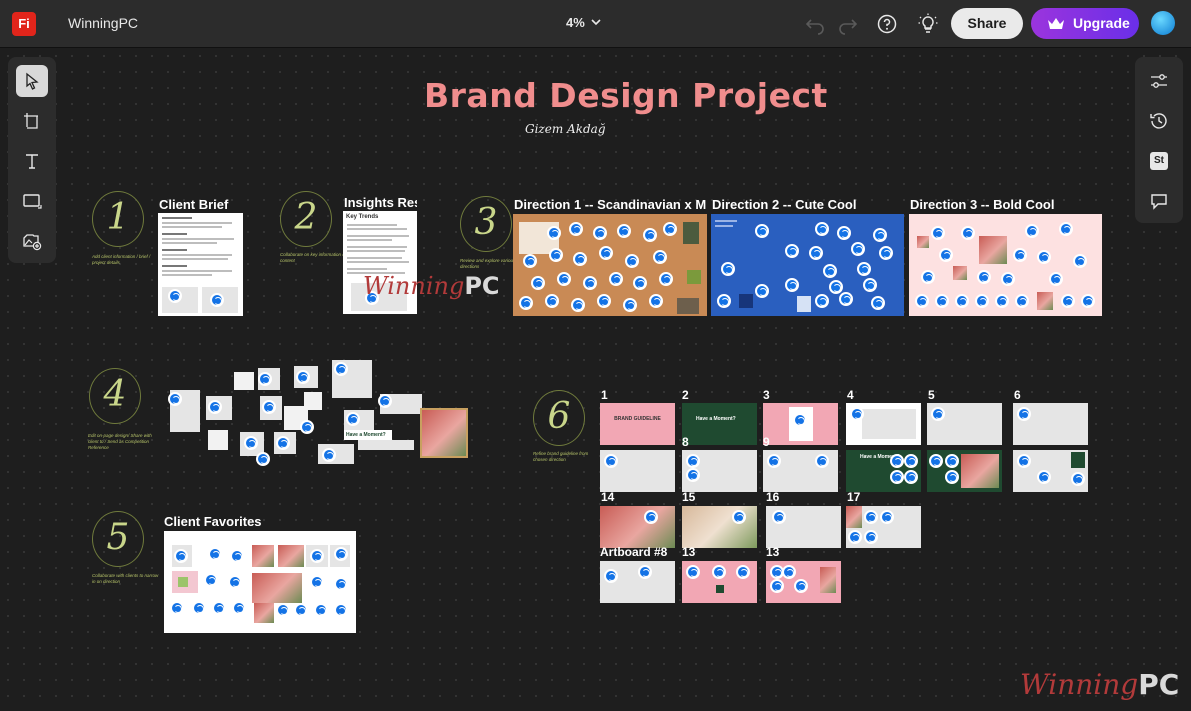 The image size is (1191, 711). What do you see at coordinates (118, 539) in the screenshot?
I see `step-5-circle: 5` at bounding box center [118, 539].